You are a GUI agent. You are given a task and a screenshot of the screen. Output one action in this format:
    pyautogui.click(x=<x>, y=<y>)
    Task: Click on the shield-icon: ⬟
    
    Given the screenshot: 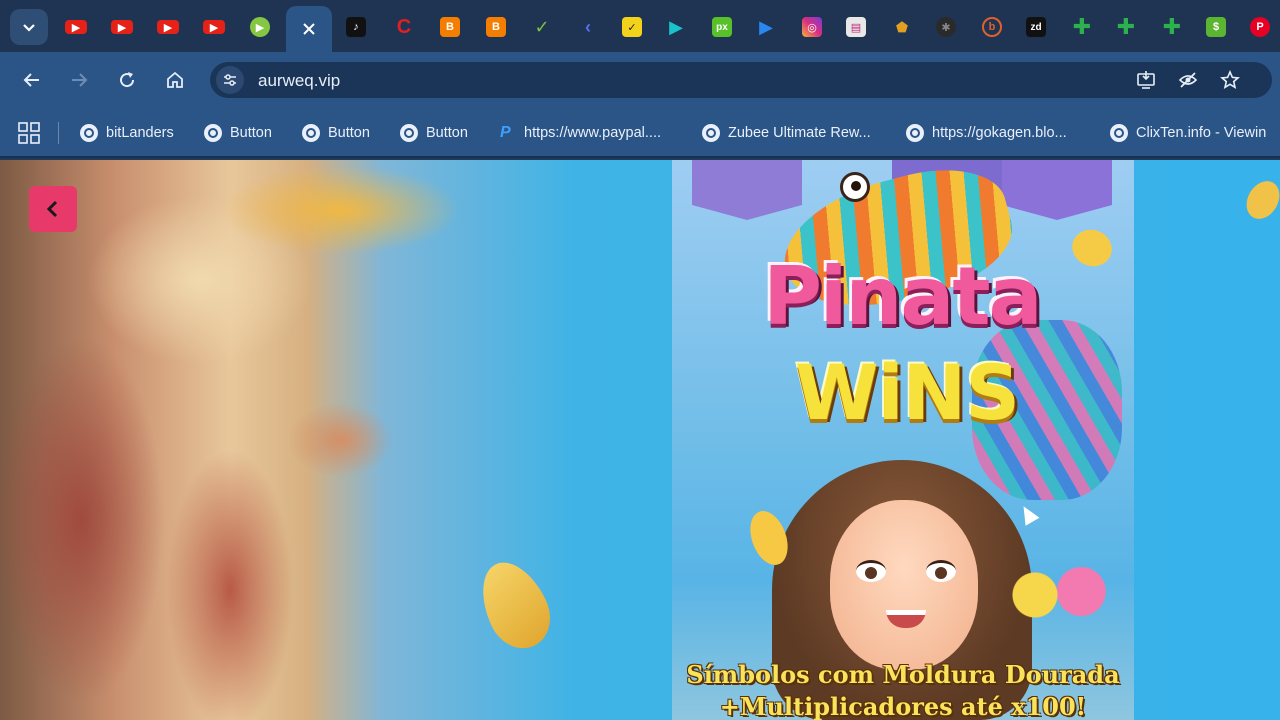 What is the action you would take?
    pyautogui.click(x=902, y=26)
    